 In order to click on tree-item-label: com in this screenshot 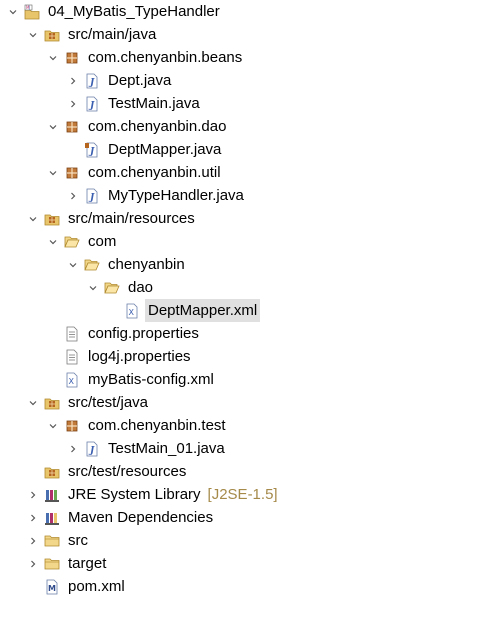, I will do `click(102, 241)`.